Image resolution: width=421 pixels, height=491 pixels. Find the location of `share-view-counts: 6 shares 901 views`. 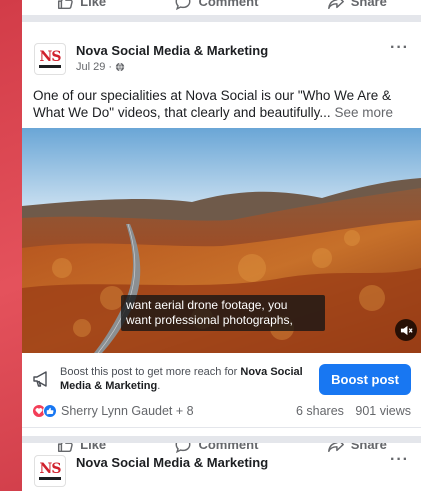

share-view-counts: 6 shares 901 views is located at coordinates (349, 411).